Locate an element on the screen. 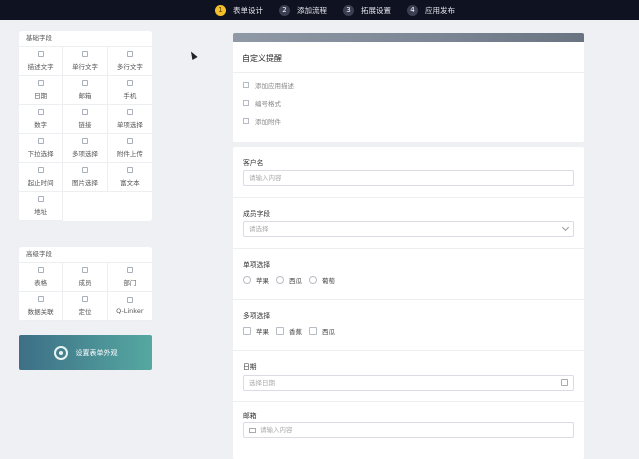 This screenshot has width=639, height=459. field-label: 成员字段 is located at coordinates (257, 214).